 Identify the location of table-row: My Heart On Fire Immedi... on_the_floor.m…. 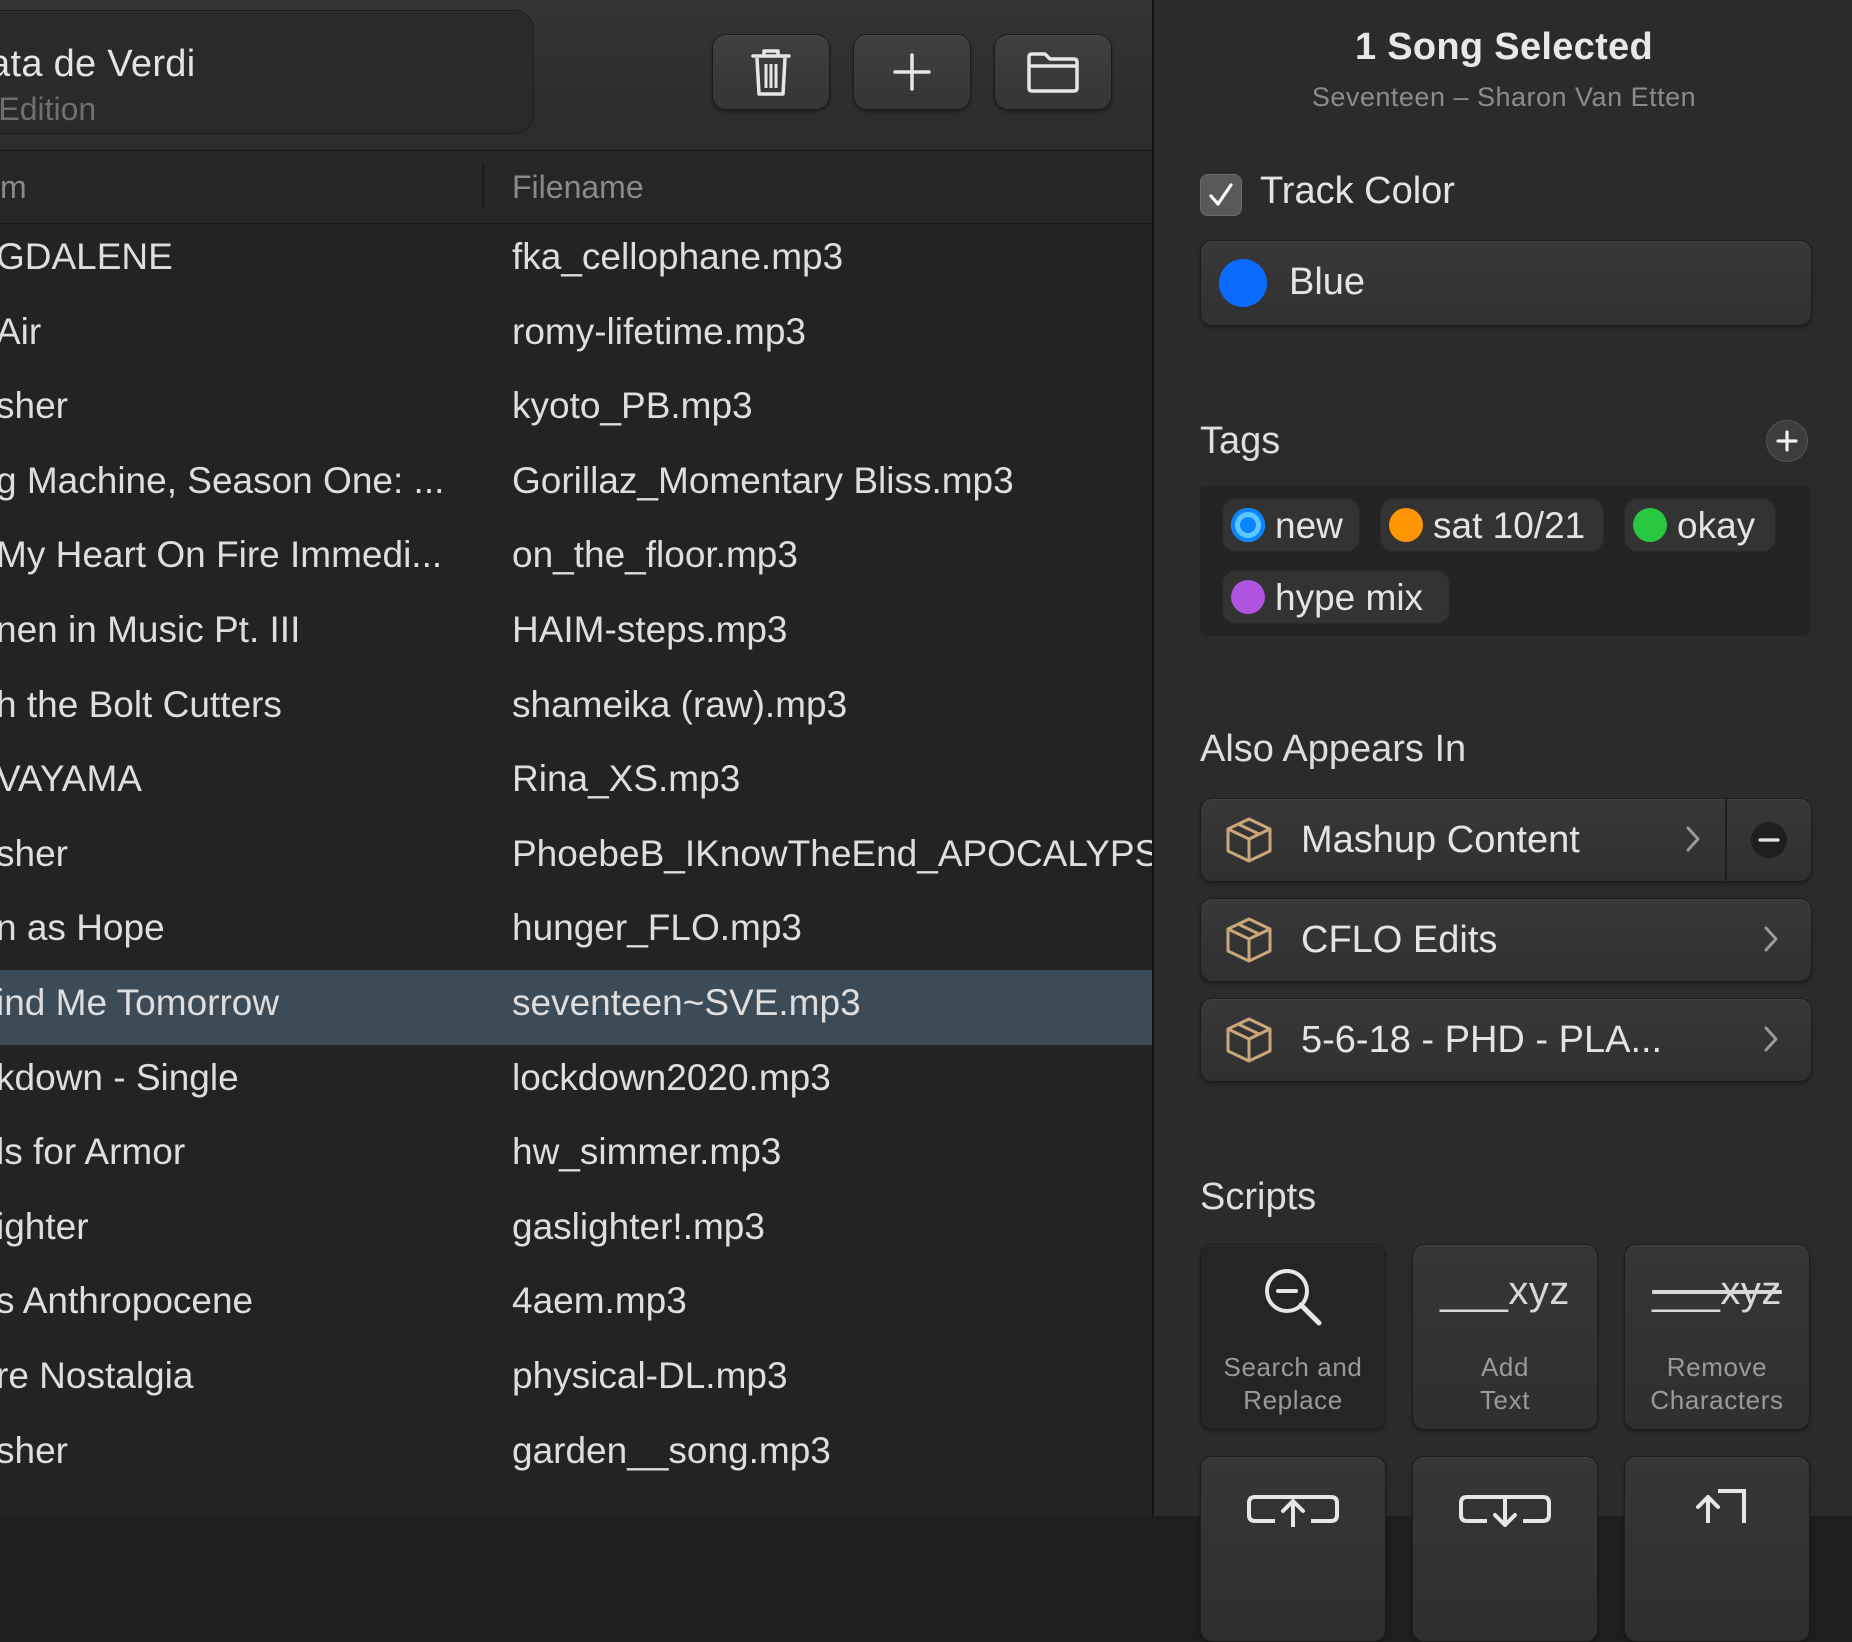
(576, 559).